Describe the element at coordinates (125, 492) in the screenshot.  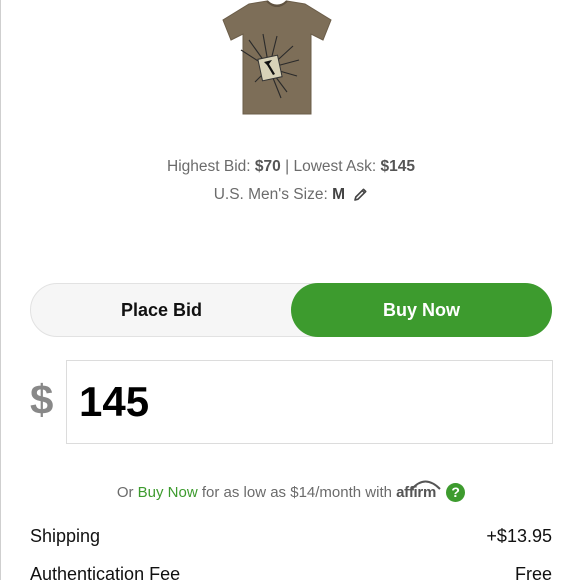
I see `financing-prefix: Or` at that location.